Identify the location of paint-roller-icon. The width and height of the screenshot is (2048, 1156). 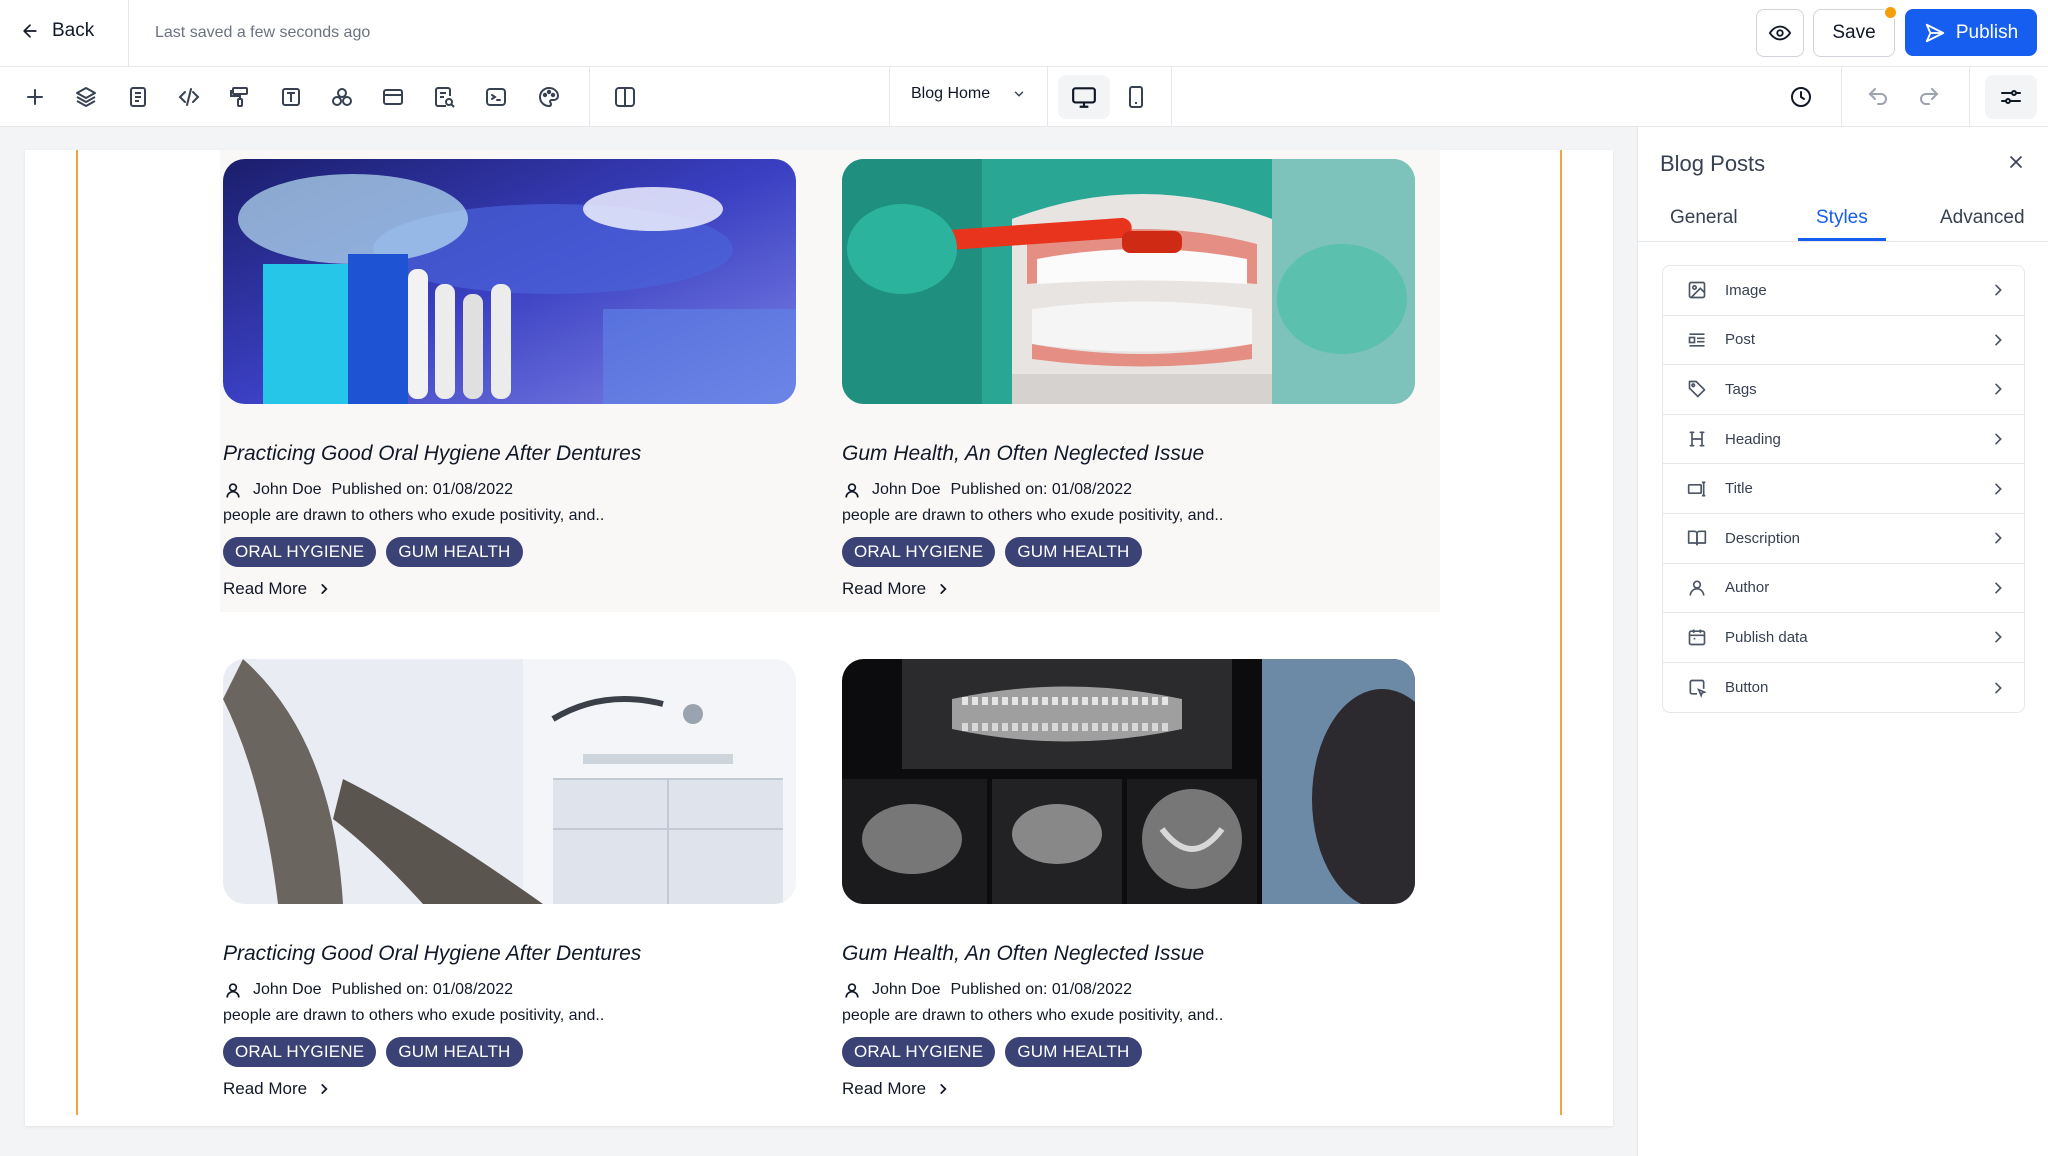
(239, 97).